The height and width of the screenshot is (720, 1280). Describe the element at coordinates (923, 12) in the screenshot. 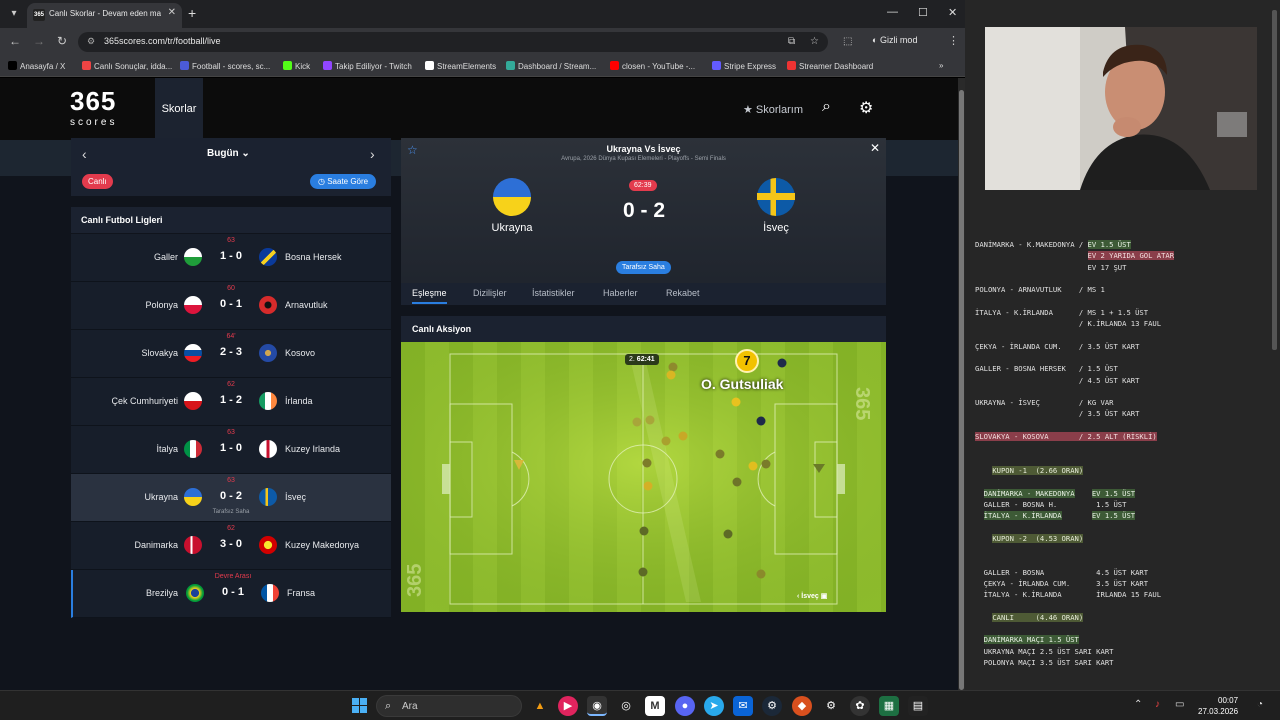

I see `maximize-icon: ☐` at that location.